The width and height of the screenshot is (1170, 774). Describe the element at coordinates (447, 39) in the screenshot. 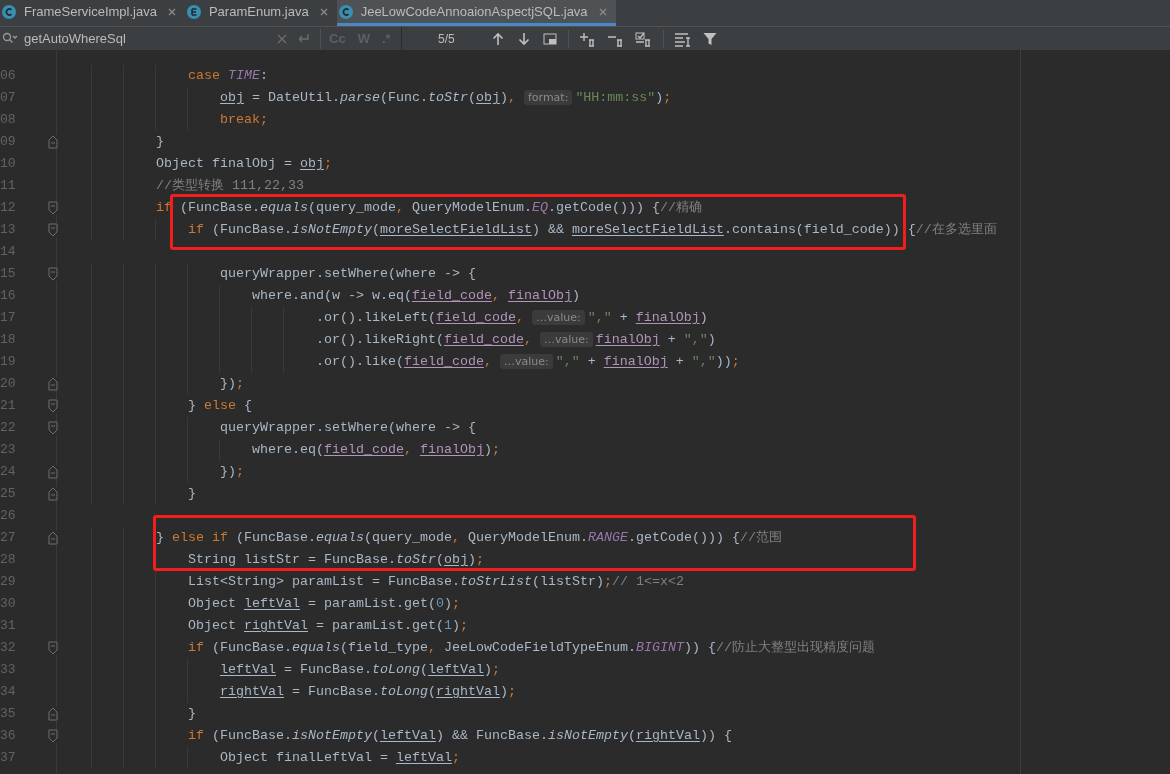

I see `match-count: 5/5` at that location.